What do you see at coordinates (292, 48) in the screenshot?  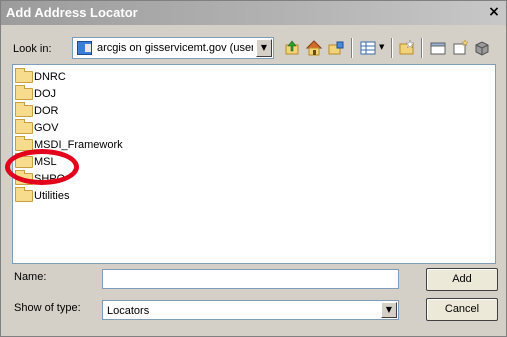 I see `up-one-level-icon` at bounding box center [292, 48].